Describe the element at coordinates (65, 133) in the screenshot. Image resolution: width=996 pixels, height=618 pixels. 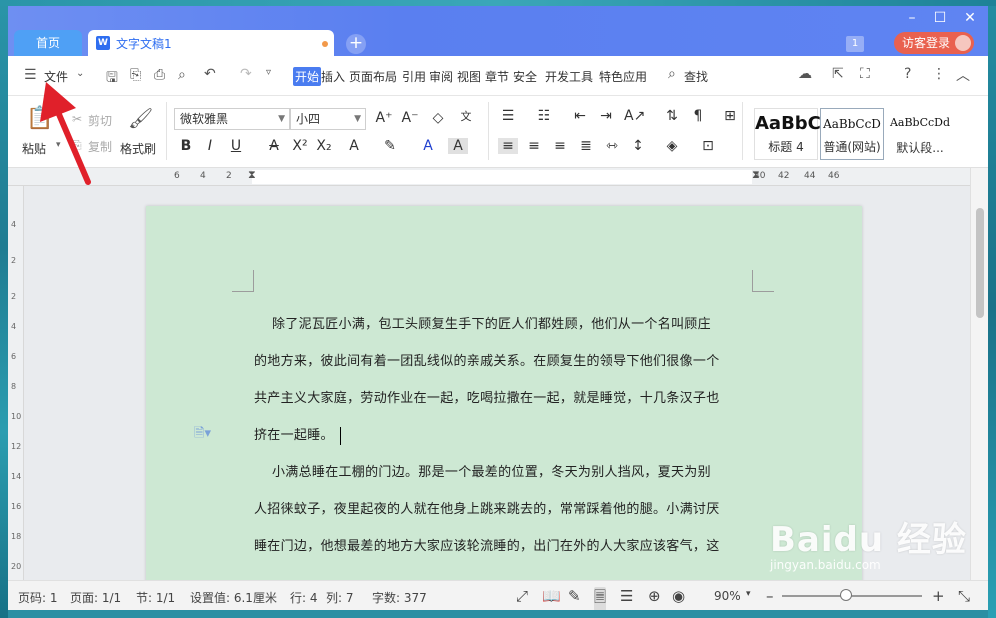
I see `red-arrow-annotation` at that location.